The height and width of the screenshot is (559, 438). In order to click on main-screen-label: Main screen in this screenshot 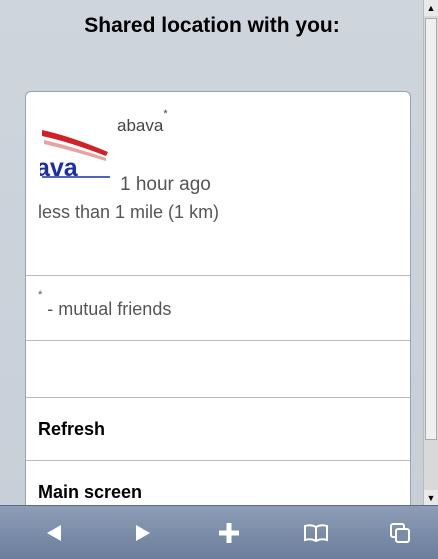, I will do `click(90, 492)`.